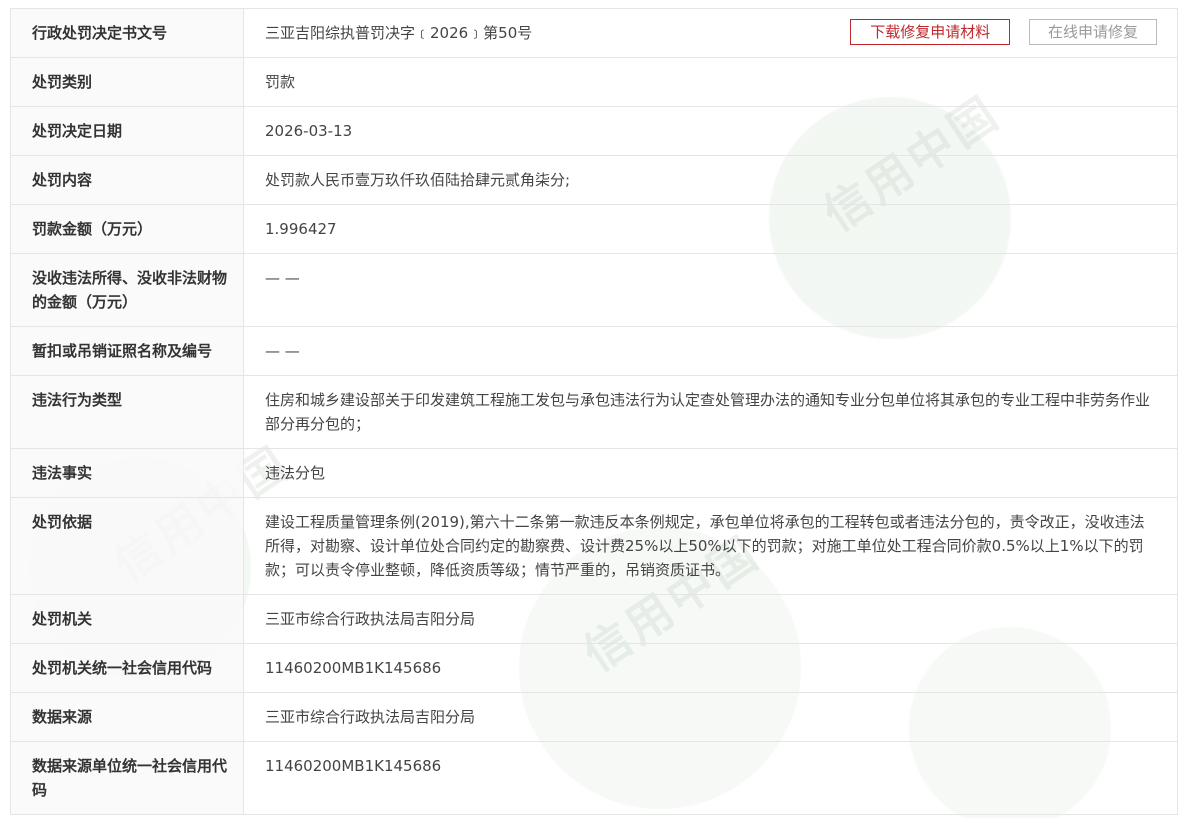 This screenshot has height=825, width=1190. What do you see at coordinates (710, 229) in the screenshot?
I see `row-value-fine-amount: 1.996427` at bounding box center [710, 229].